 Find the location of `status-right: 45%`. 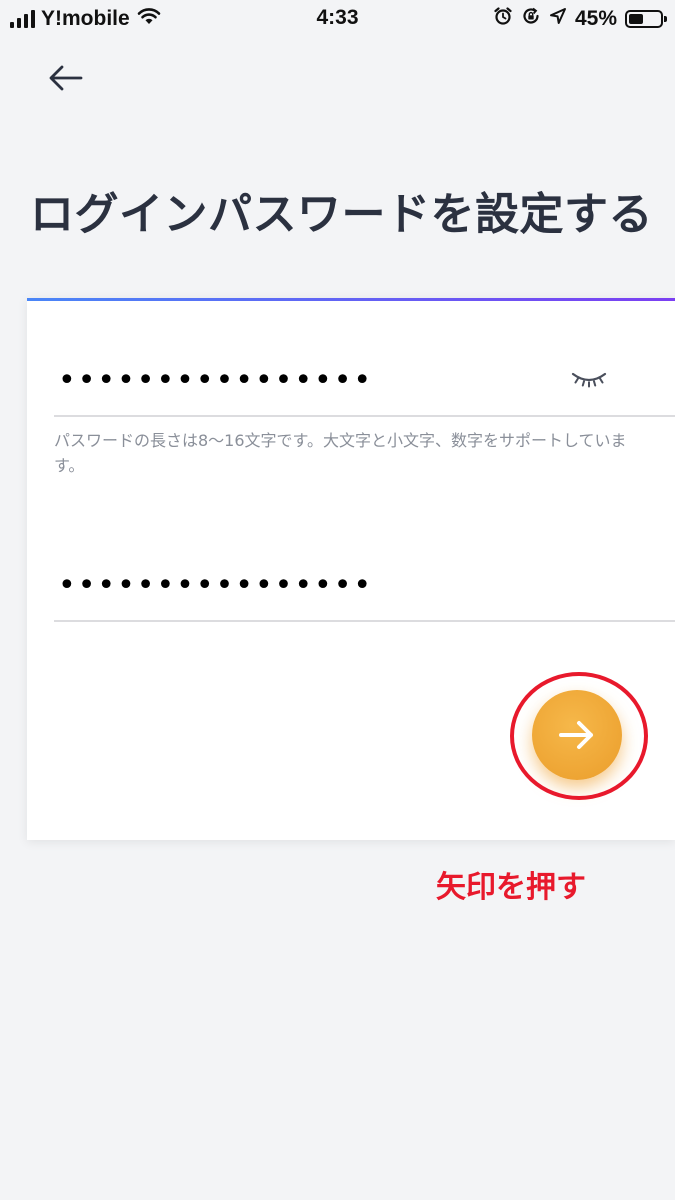

status-right: 45% is located at coordinates (580, 19).